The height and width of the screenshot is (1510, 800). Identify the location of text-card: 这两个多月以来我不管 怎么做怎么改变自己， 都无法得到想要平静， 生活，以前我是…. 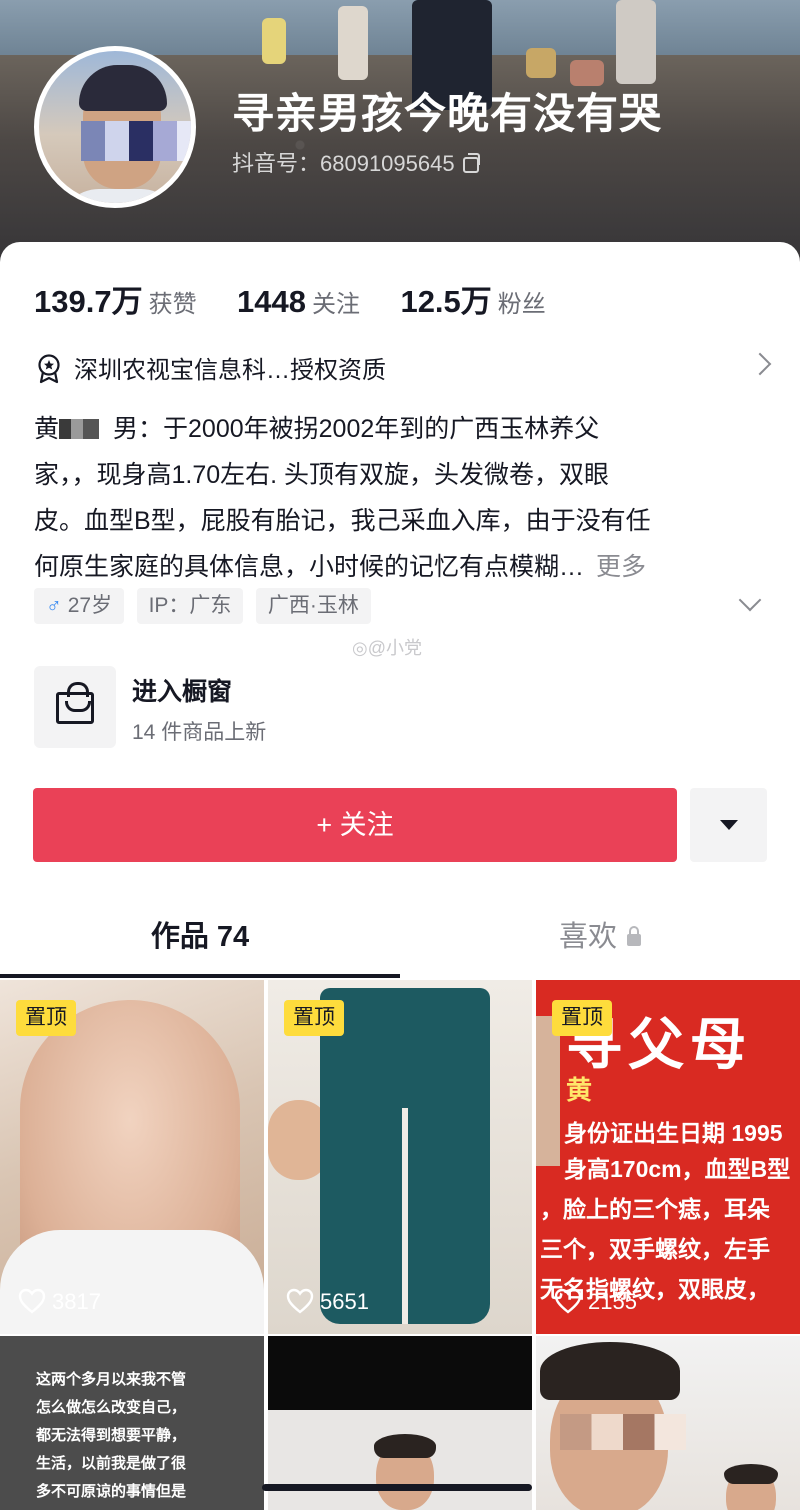
(136, 1436).